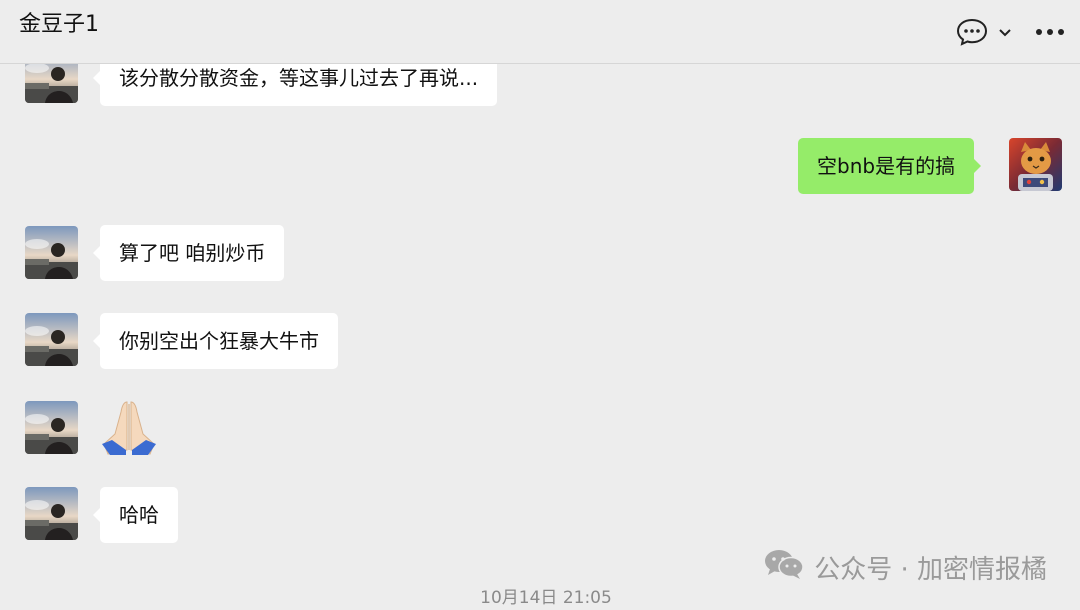  I want to click on chat-header: 金豆子1, so click(540, 32).